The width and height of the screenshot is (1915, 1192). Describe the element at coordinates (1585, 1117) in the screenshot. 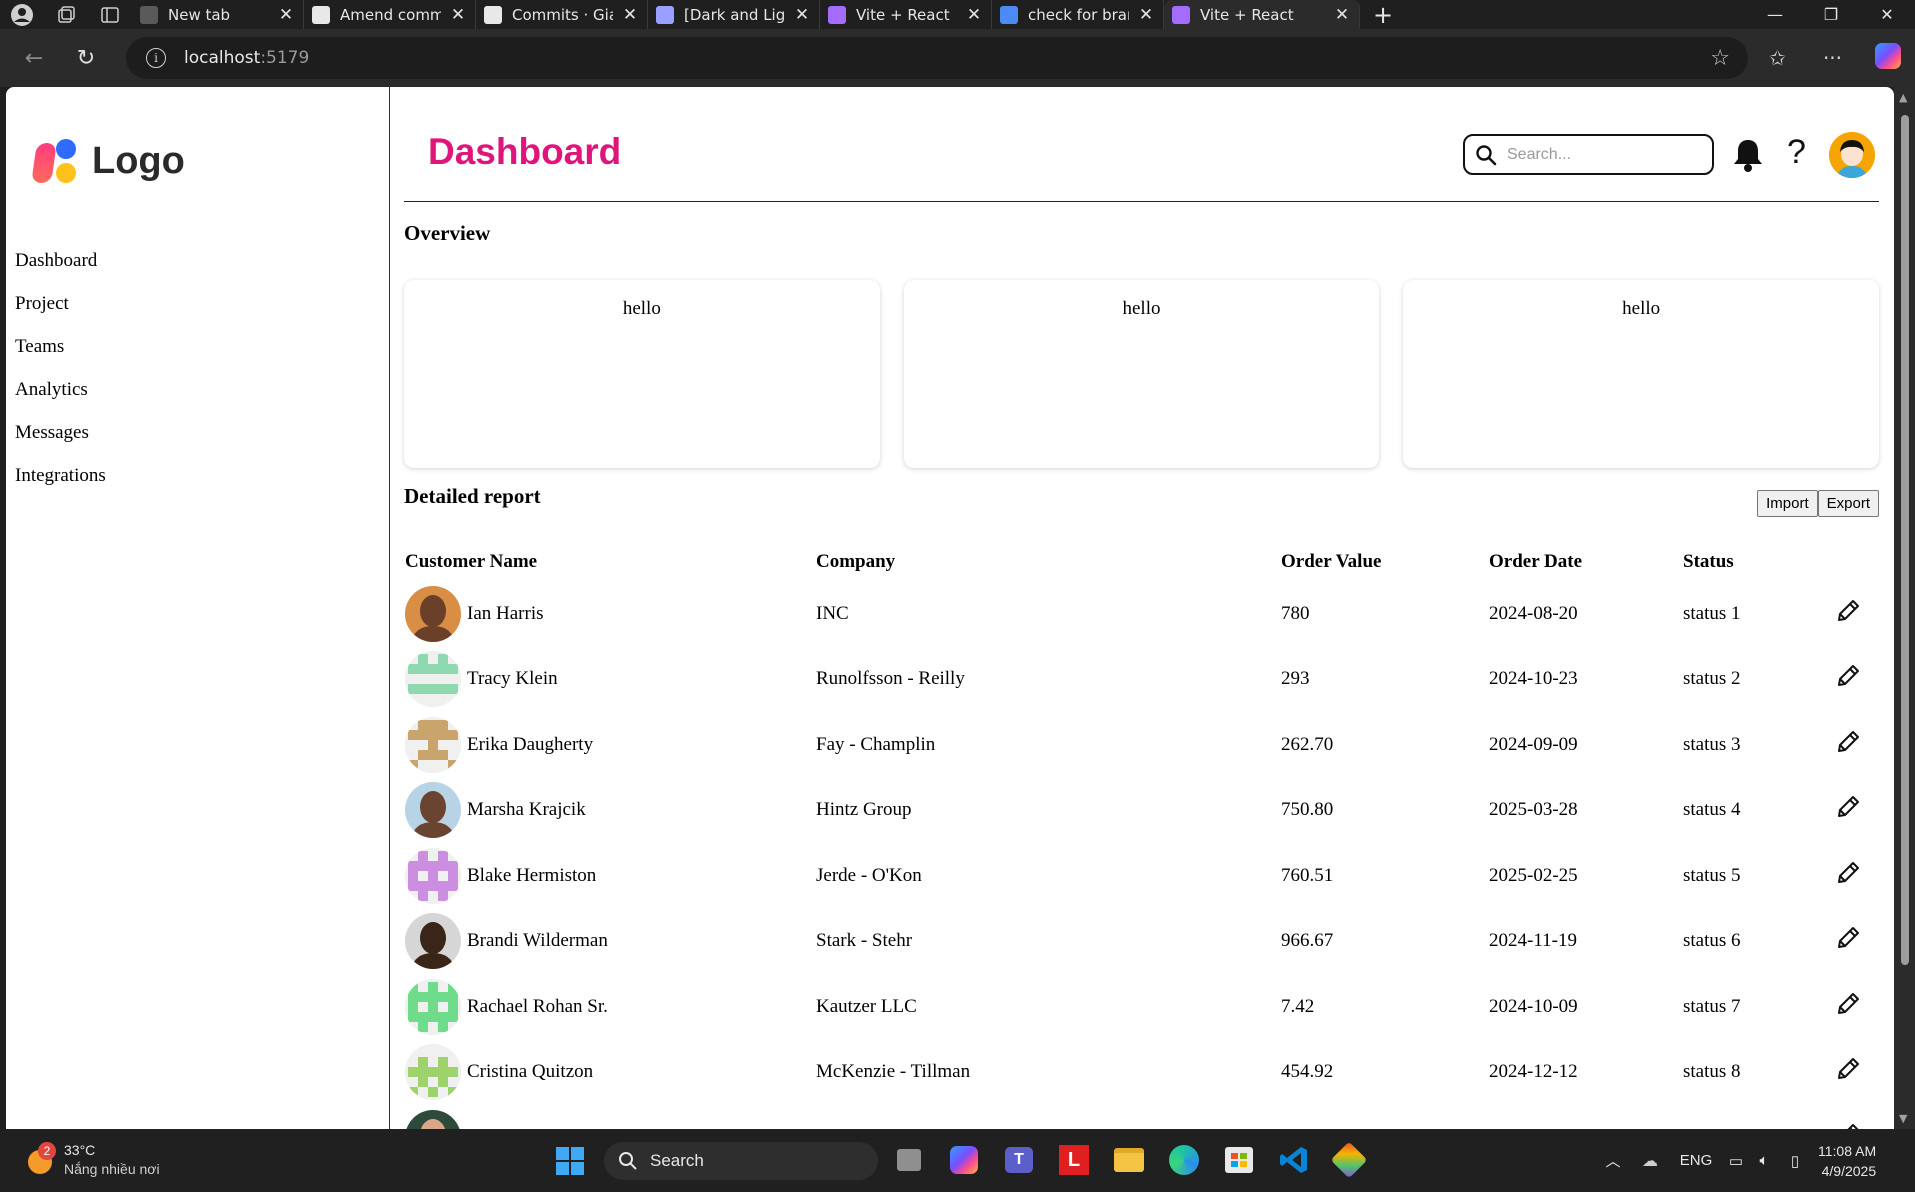

I see `order-date-cell` at that location.